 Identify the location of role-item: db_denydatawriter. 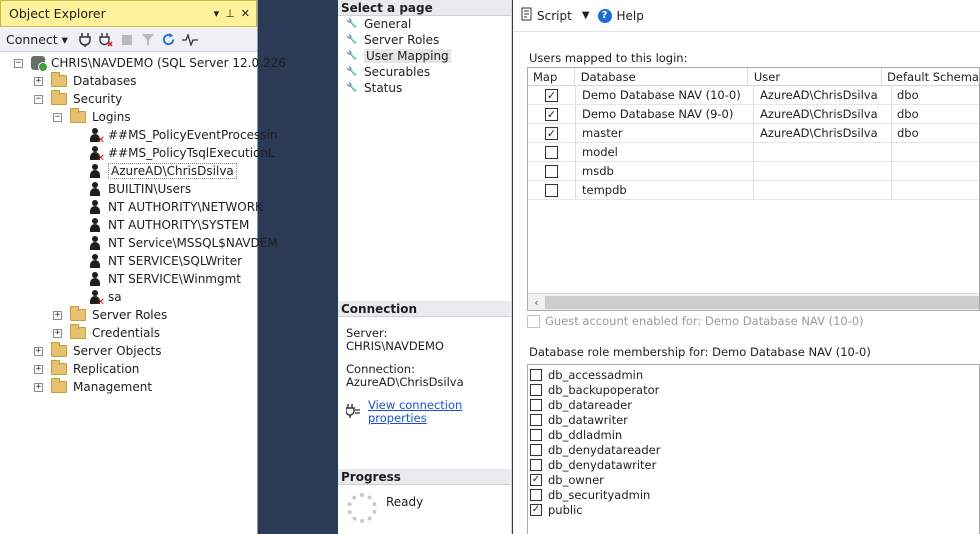
(753, 464).